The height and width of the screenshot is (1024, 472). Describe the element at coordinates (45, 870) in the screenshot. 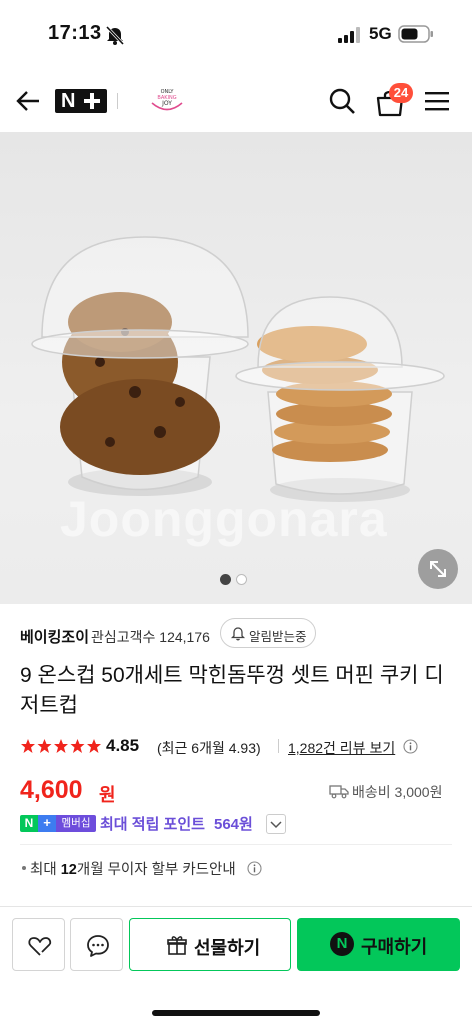

I see `installment-prefix: 최대` at that location.